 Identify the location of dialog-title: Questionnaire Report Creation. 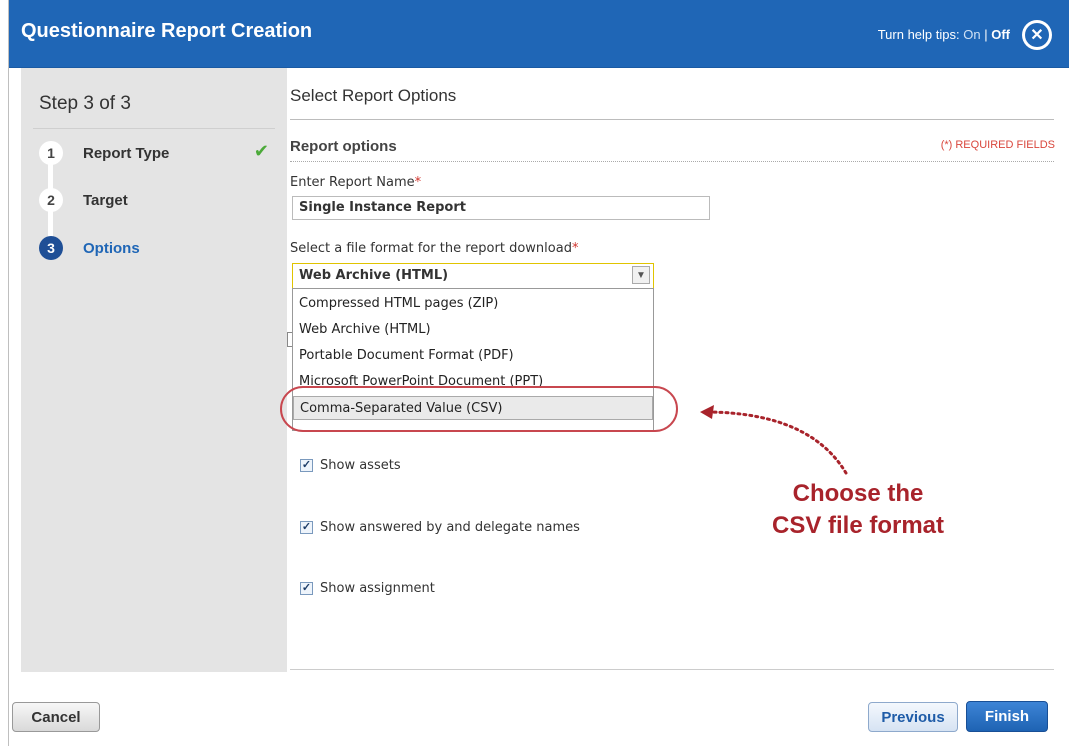
(167, 31).